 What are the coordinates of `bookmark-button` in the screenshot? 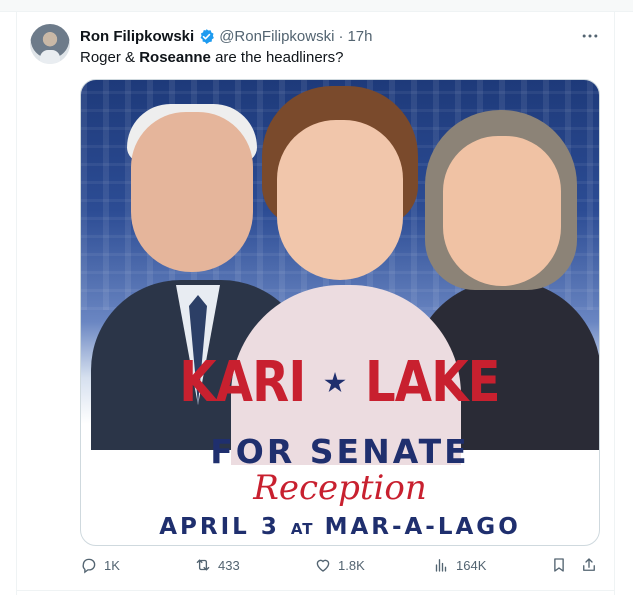 It's located at (559, 565).